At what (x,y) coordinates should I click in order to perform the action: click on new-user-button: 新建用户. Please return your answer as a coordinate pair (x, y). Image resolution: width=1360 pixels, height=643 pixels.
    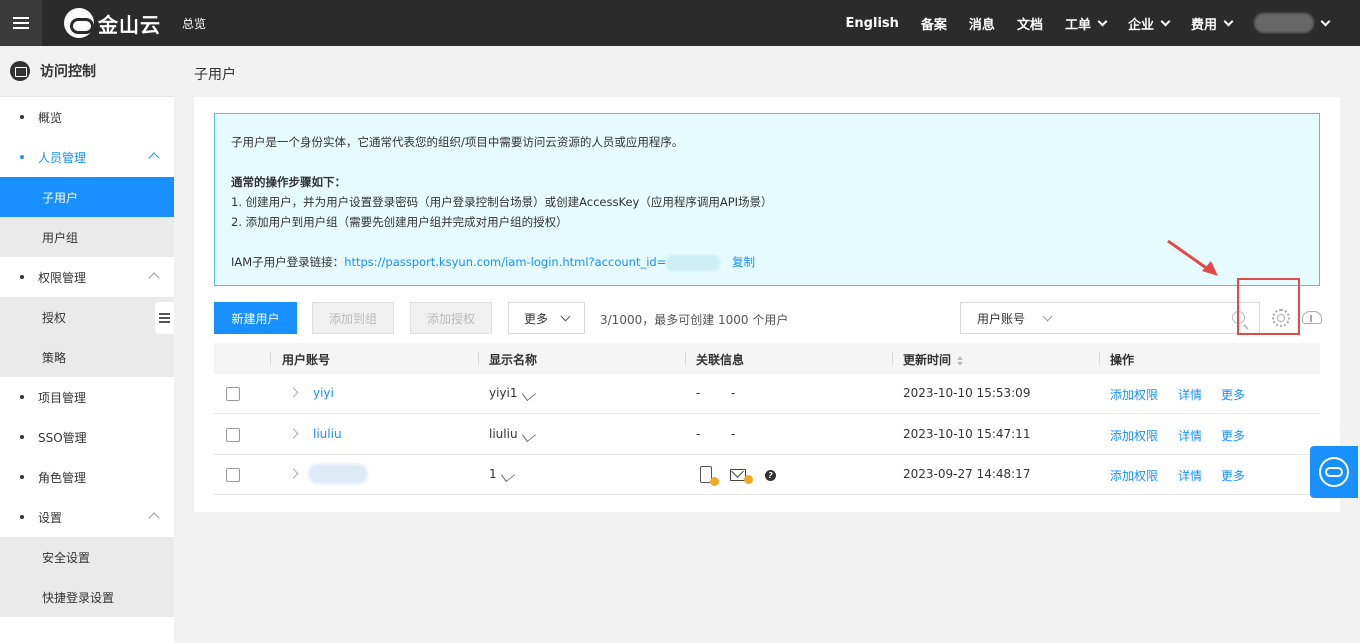
    Looking at the image, I should click on (255, 318).